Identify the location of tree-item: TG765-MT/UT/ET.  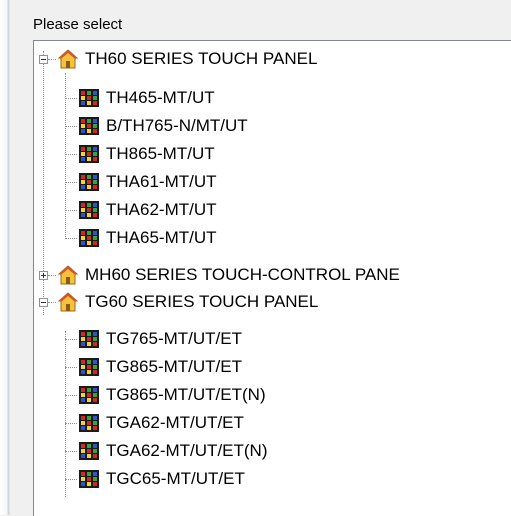
(160, 339).